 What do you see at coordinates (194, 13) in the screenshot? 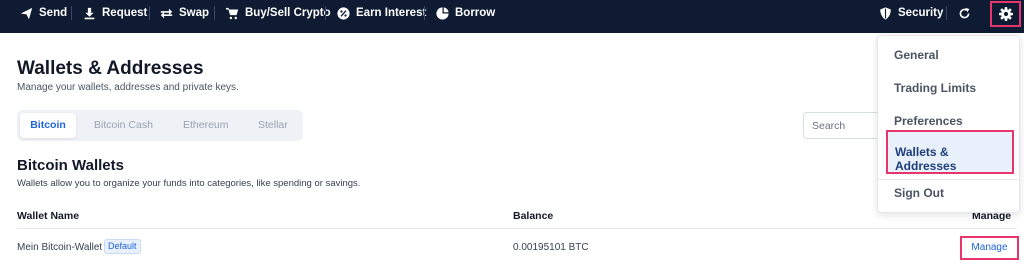
I see `swap-label: Swap` at bounding box center [194, 13].